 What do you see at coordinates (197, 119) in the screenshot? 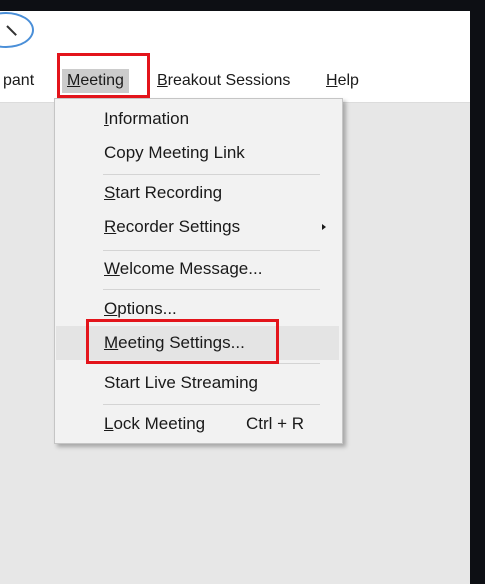
I see `menu-item-information: Information` at bounding box center [197, 119].